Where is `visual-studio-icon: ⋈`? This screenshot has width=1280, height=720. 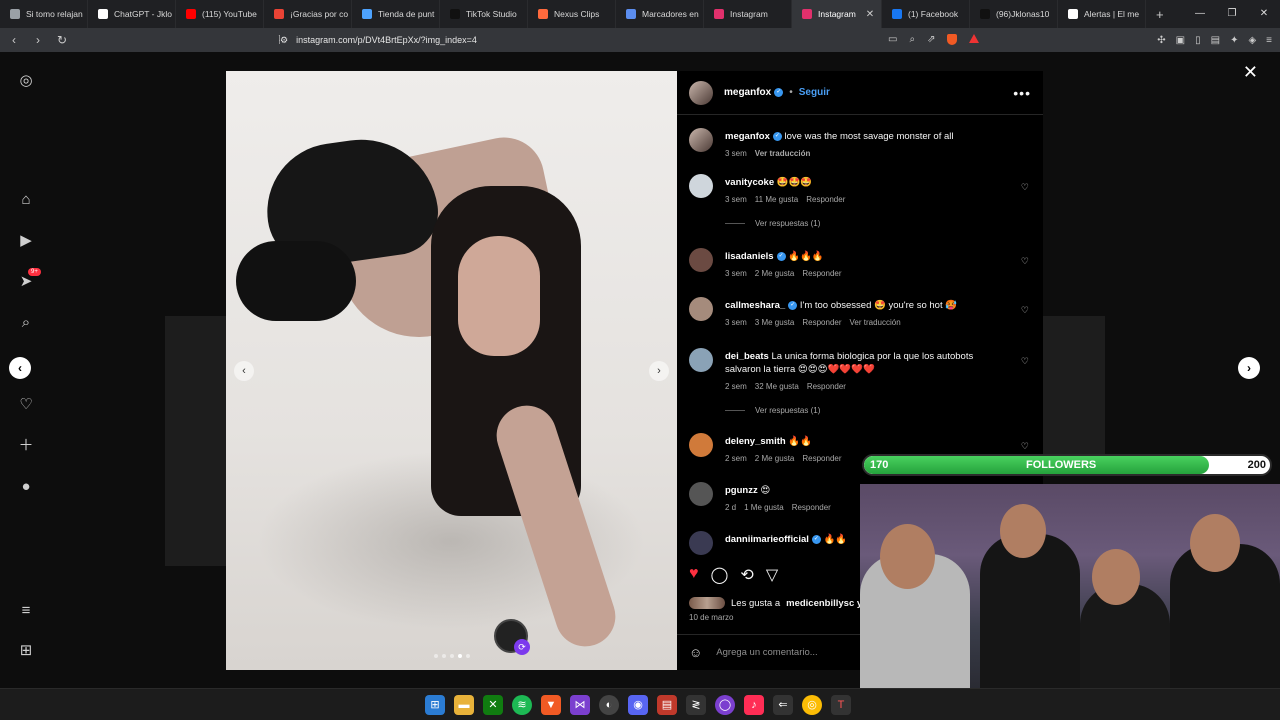 visual-studio-icon: ⋈ is located at coordinates (580, 705).